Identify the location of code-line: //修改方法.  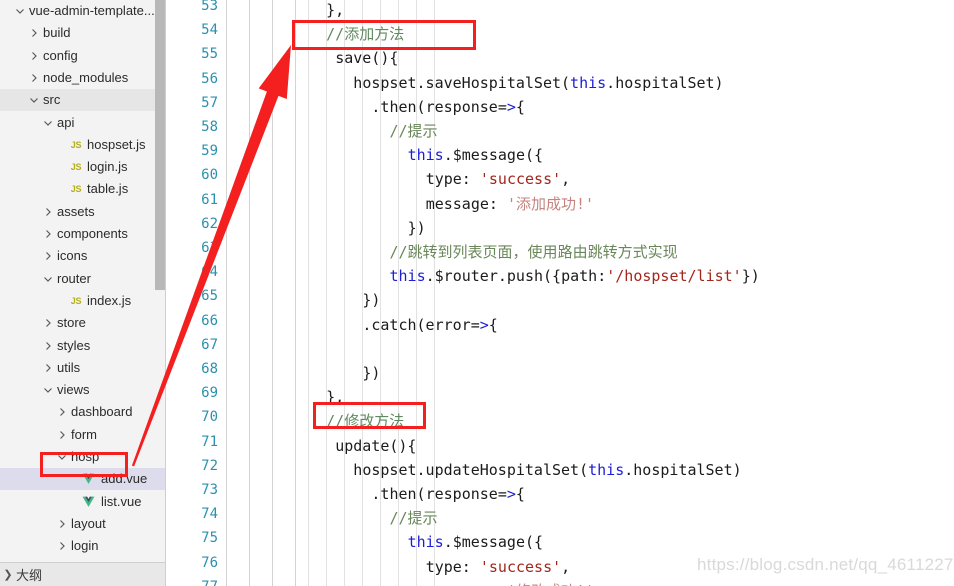
(365, 421).